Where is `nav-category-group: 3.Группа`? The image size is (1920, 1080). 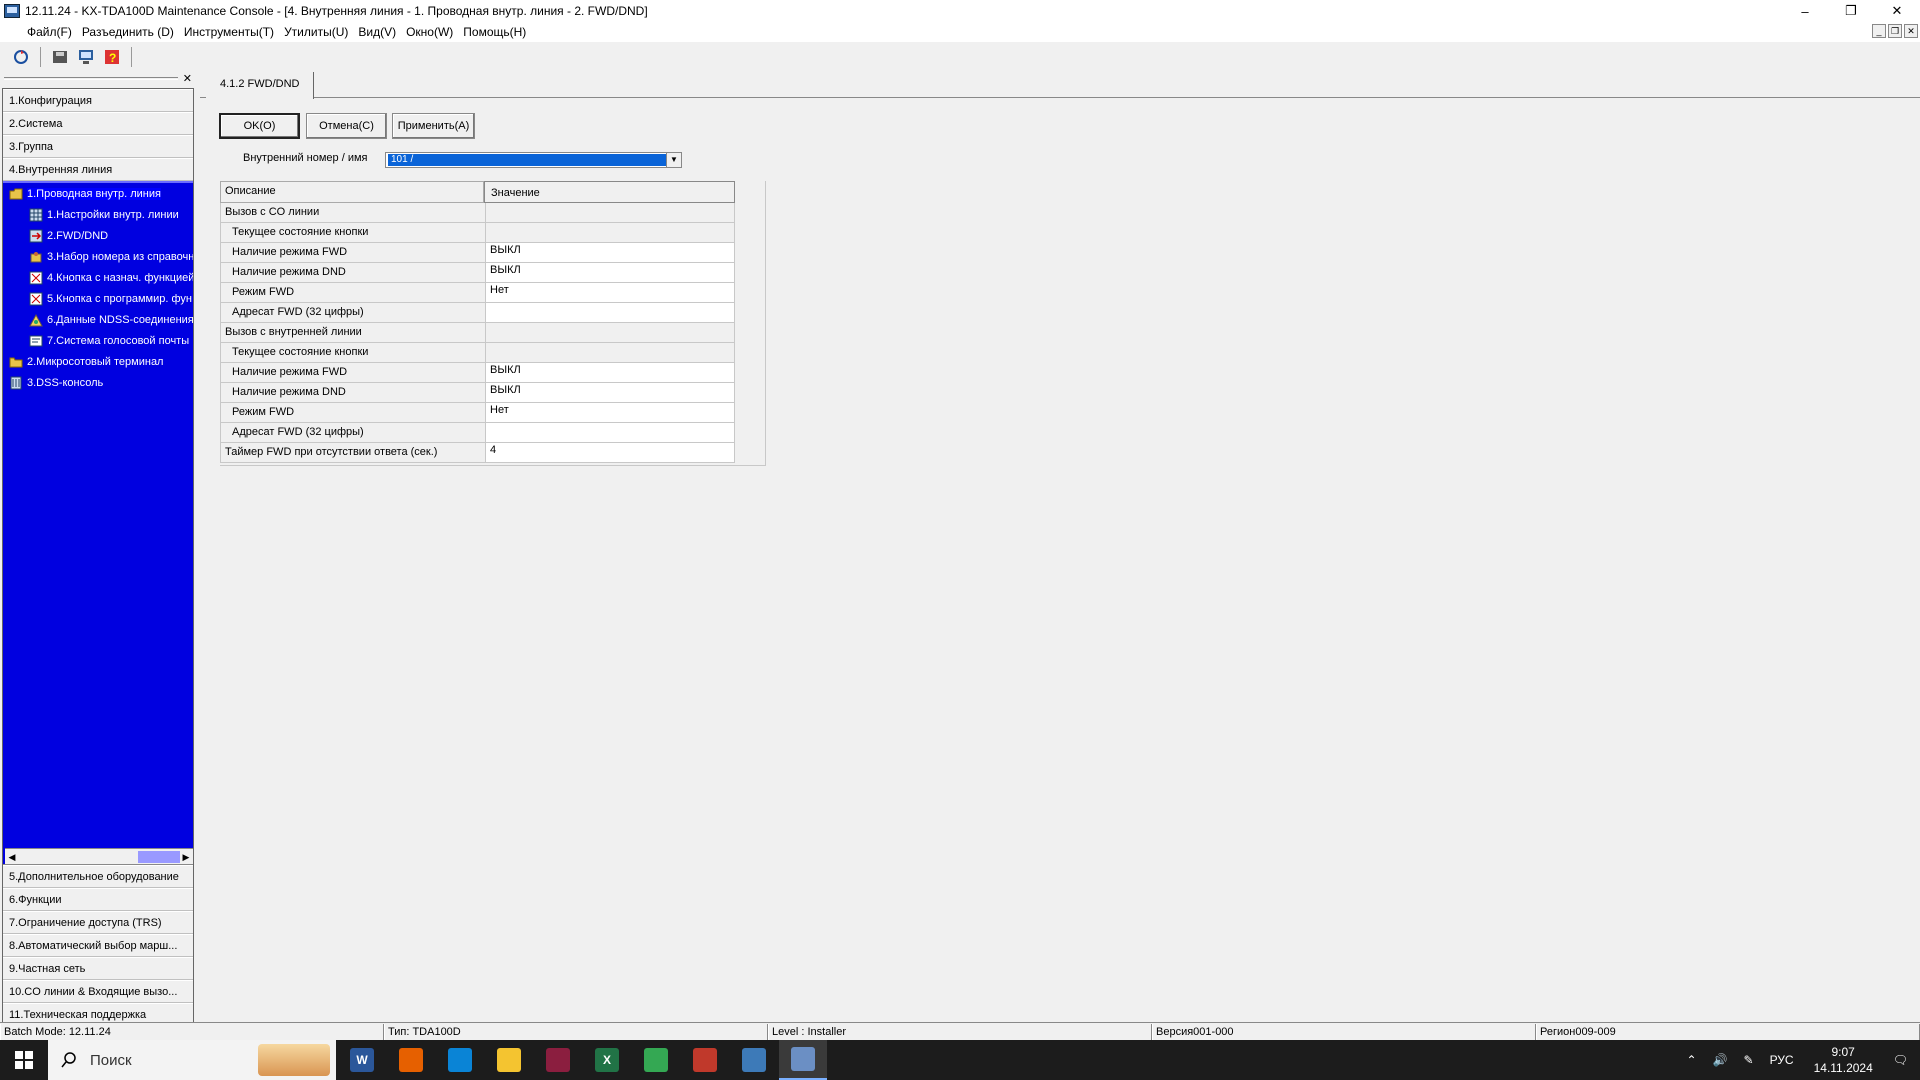 nav-category-group: 3.Группа is located at coordinates (98, 146).